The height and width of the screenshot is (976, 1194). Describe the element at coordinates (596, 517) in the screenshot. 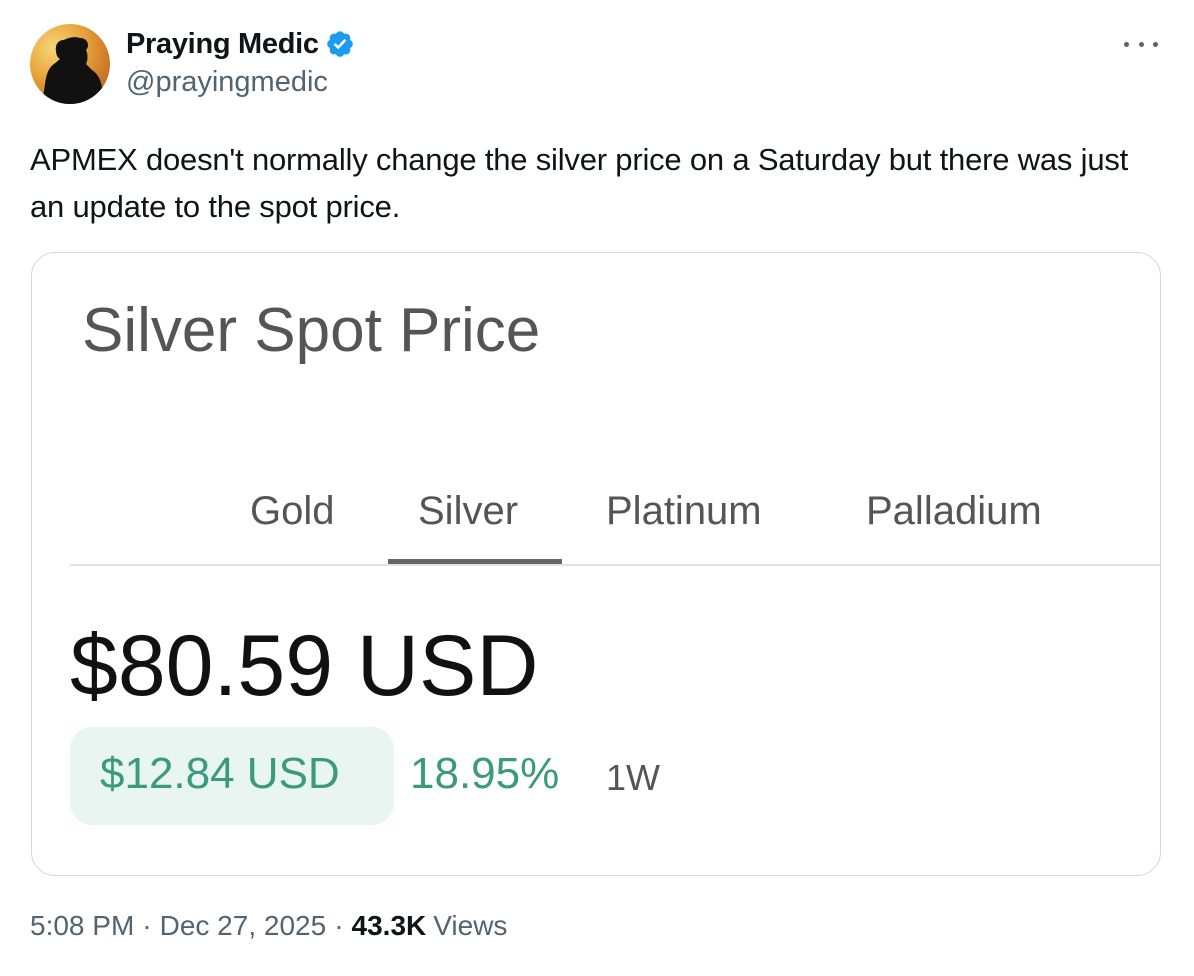

I see `metal-tabs: Gold Silver Platinum Palladium` at that location.